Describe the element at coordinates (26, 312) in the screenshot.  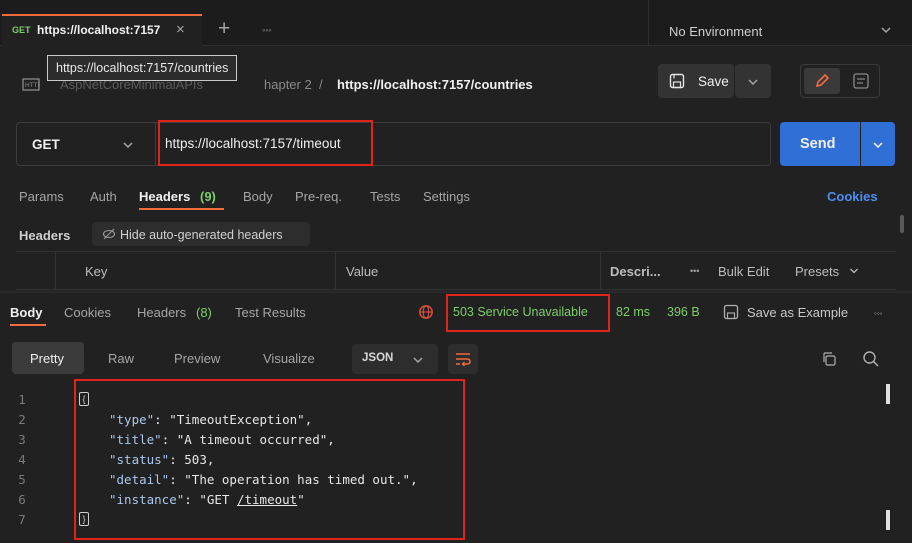
I see `response-tab-body: Body` at that location.